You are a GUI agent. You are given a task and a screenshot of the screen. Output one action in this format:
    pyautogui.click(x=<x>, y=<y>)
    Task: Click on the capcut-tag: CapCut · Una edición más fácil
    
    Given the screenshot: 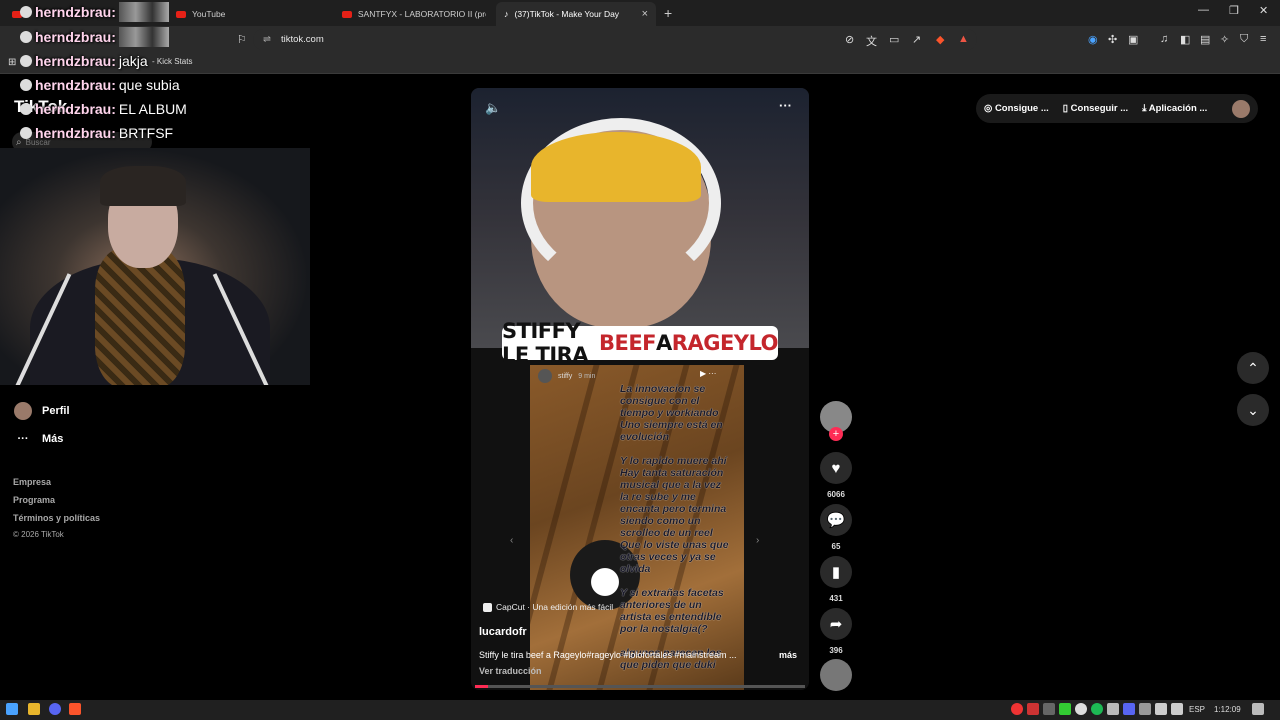 What is the action you would take?
    pyautogui.click(x=548, y=607)
    